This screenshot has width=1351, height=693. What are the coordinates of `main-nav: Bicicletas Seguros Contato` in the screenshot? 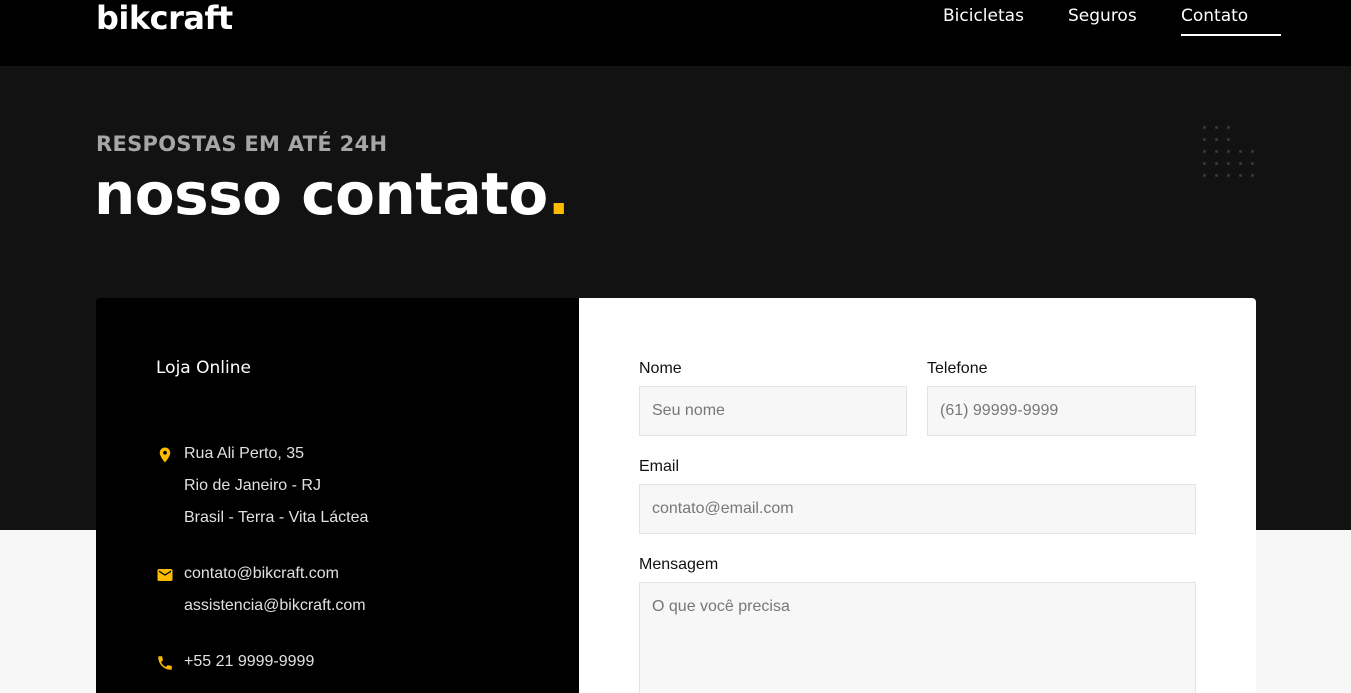 It's located at (1112, 21).